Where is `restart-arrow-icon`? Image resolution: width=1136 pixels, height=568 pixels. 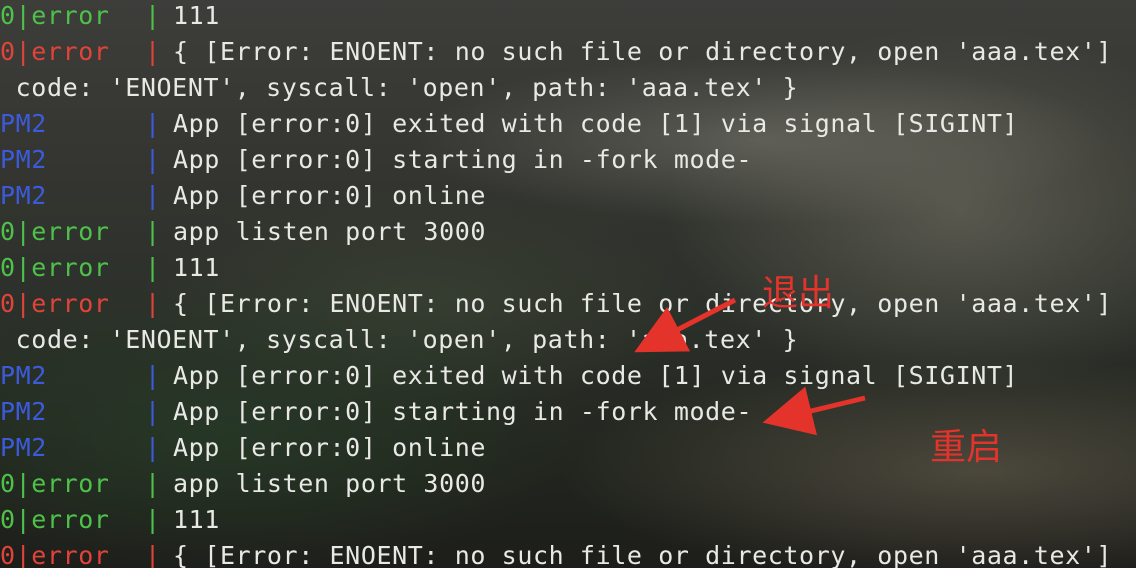 restart-arrow-icon is located at coordinates (814, 411).